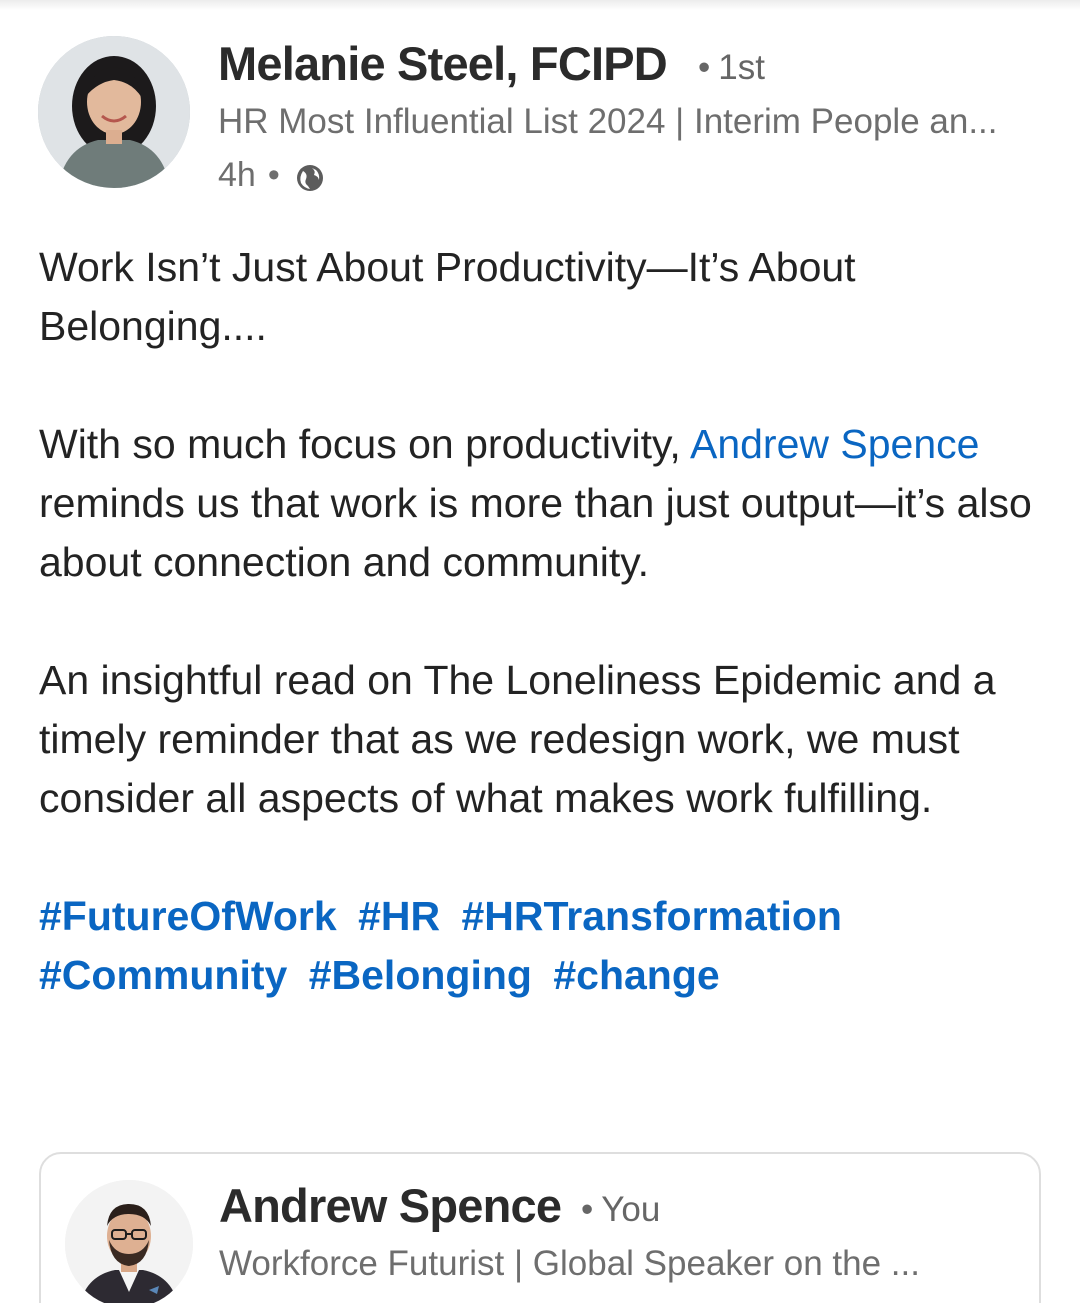  What do you see at coordinates (163, 975) in the screenshot?
I see `hashtag-link: #Community` at bounding box center [163, 975].